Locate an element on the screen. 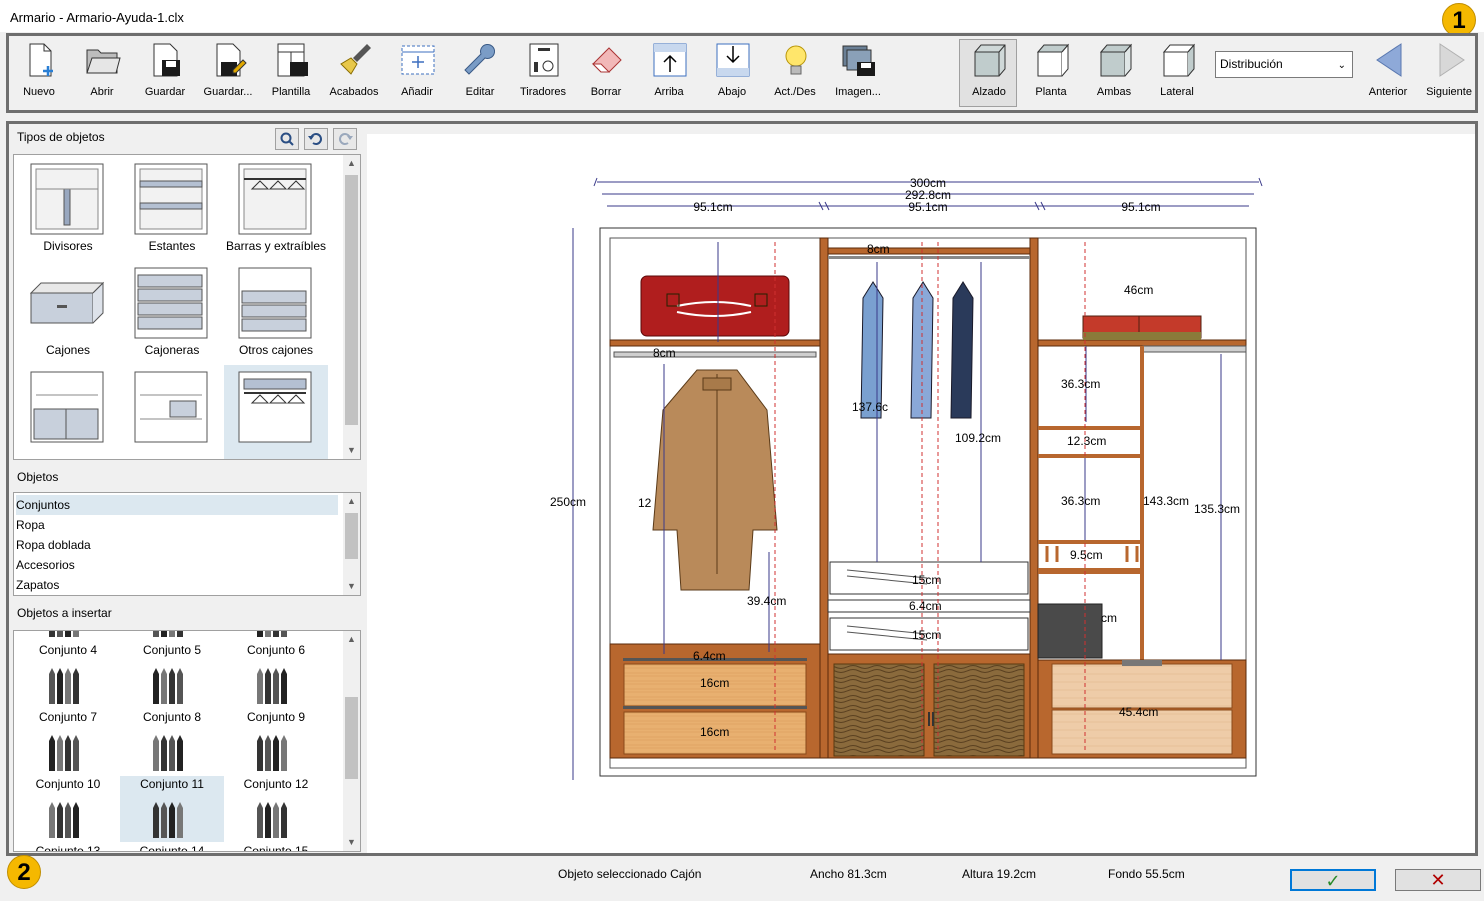 The width and height of the screenshot is (1484, 901). type-tile-distribution is located at coordinates (276, 412).